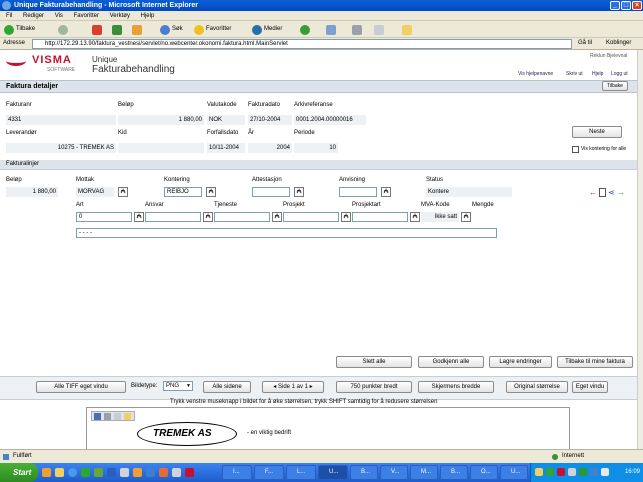  I want to click on next-button: Neste, so click(597, 132).